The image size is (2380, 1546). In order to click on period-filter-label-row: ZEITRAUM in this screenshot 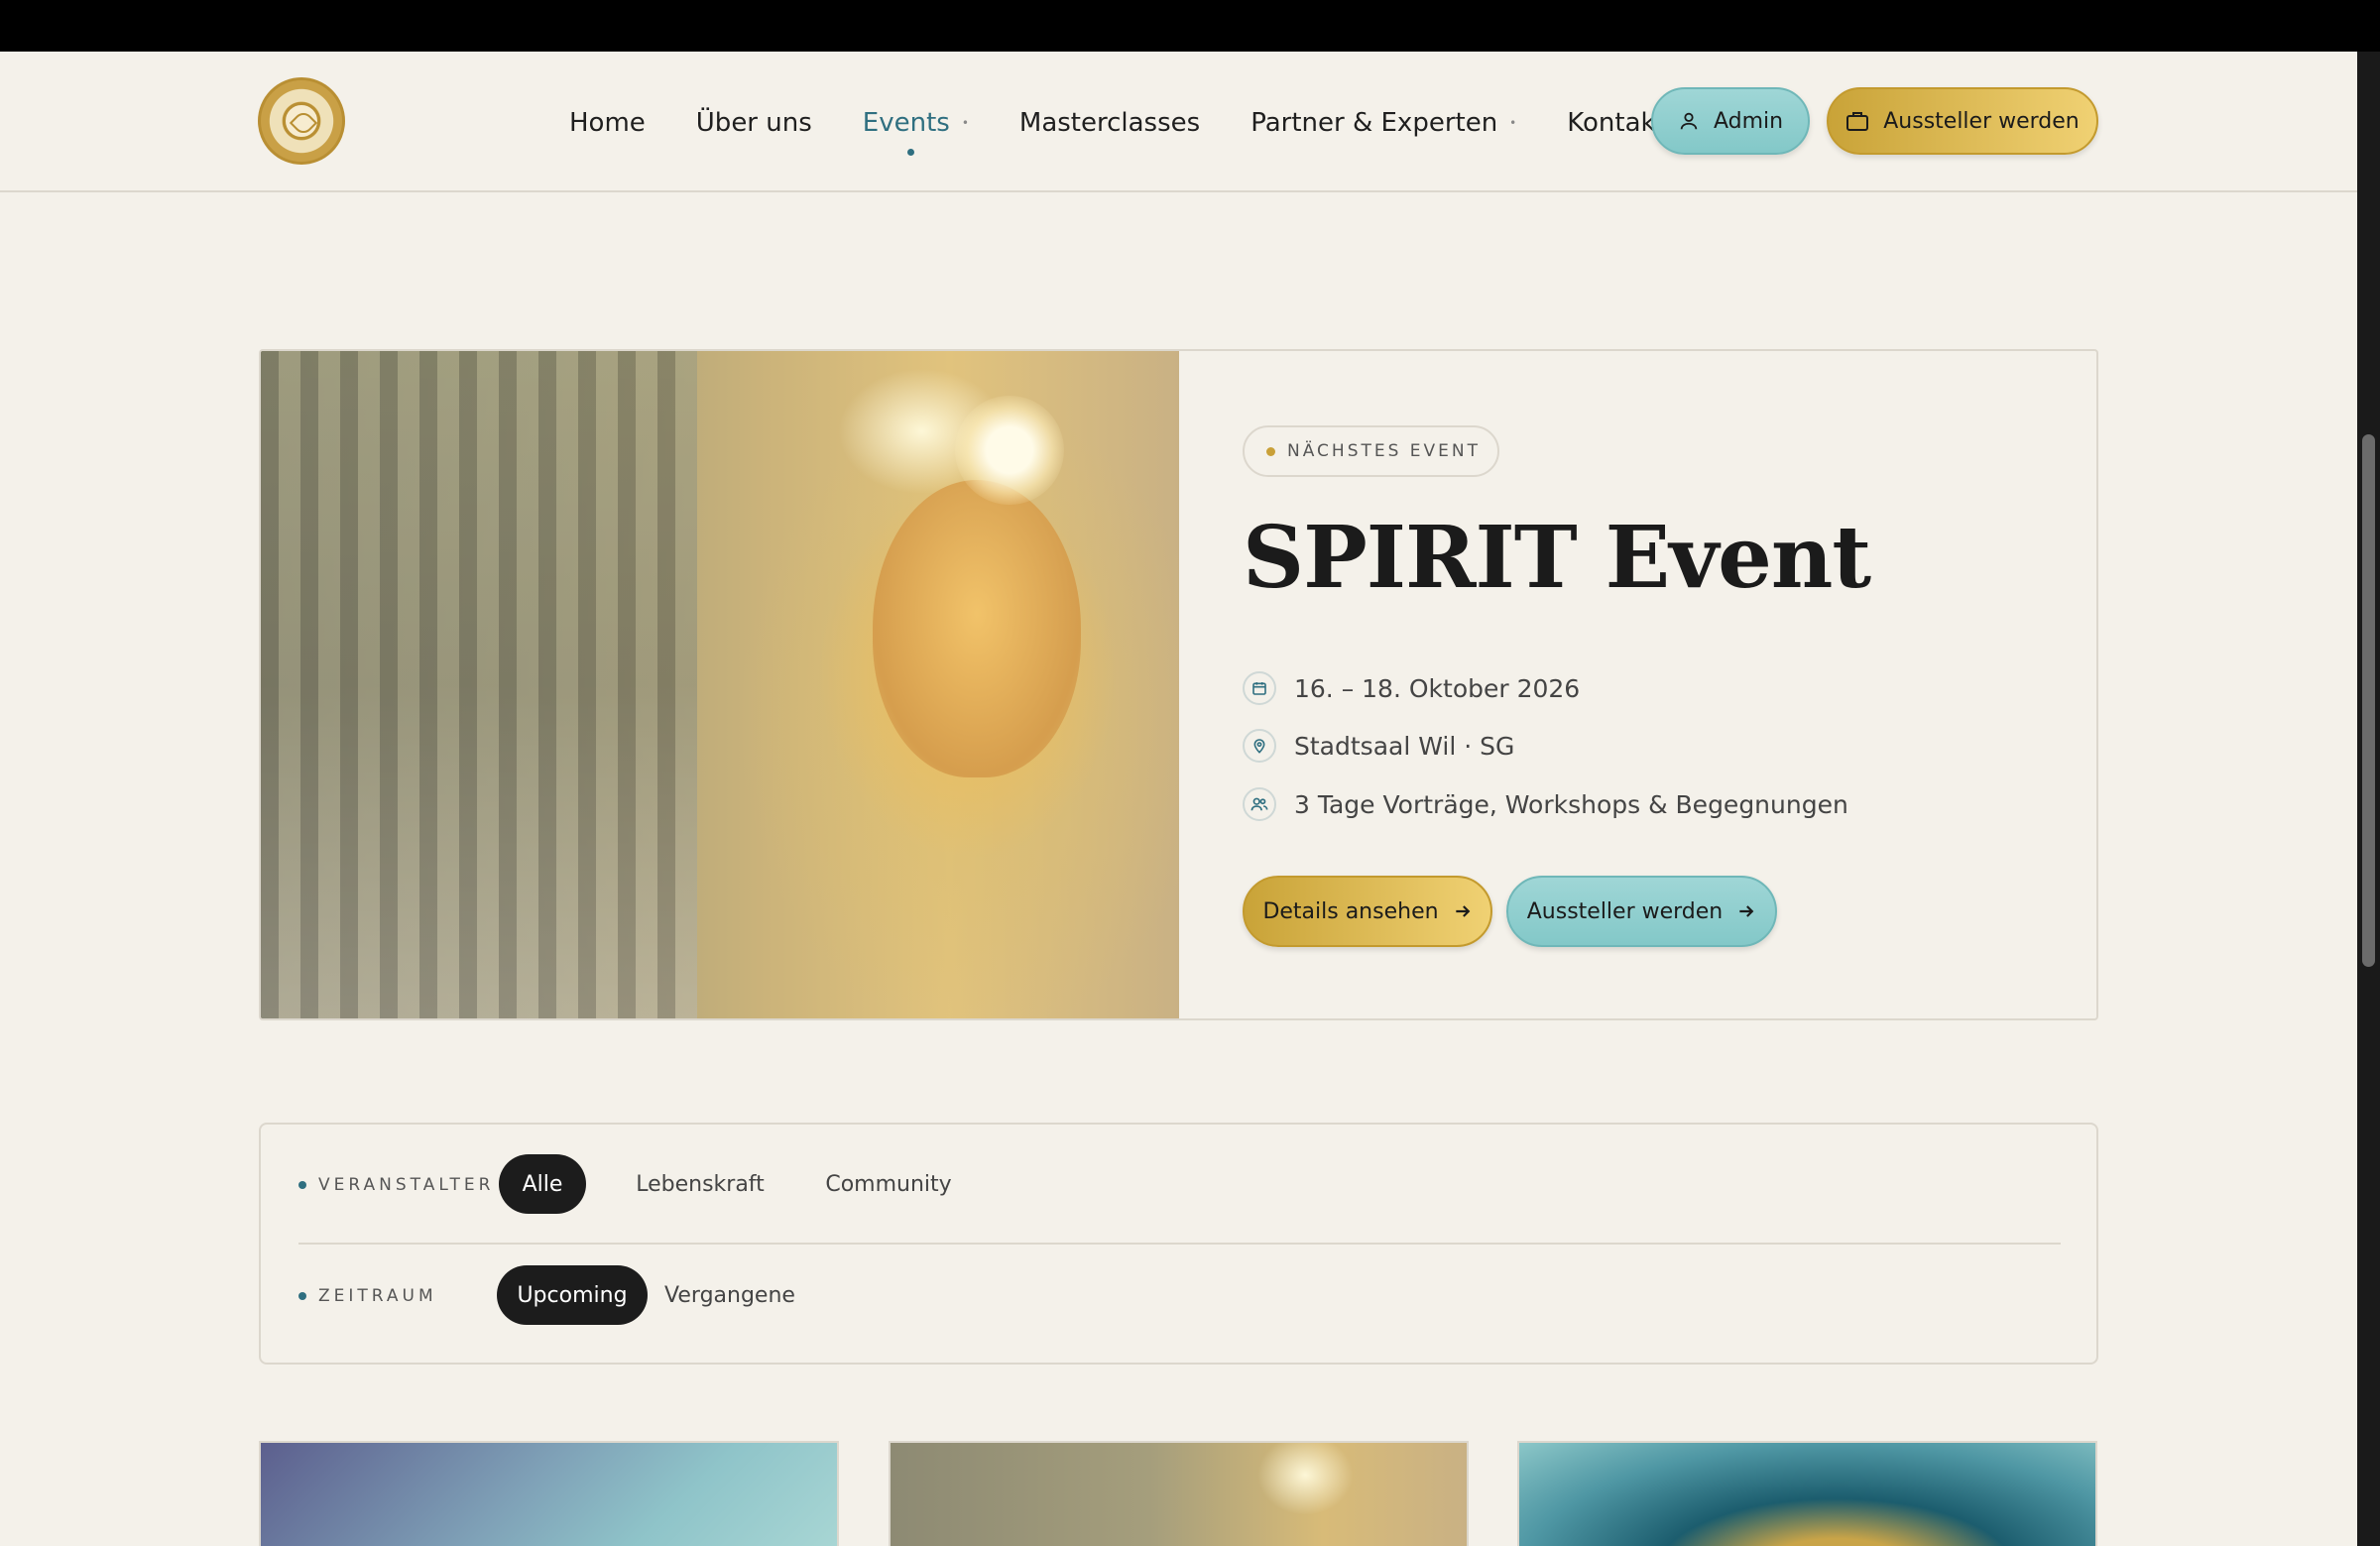, I will do `click(367, 1296)`.